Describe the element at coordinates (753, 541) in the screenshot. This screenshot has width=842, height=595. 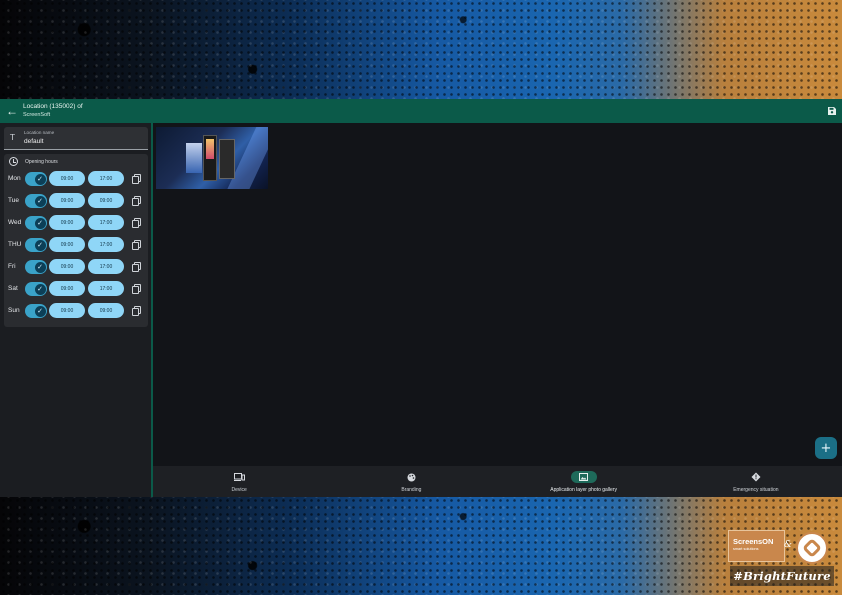
I see `brand-name: ScreensON` at that location.